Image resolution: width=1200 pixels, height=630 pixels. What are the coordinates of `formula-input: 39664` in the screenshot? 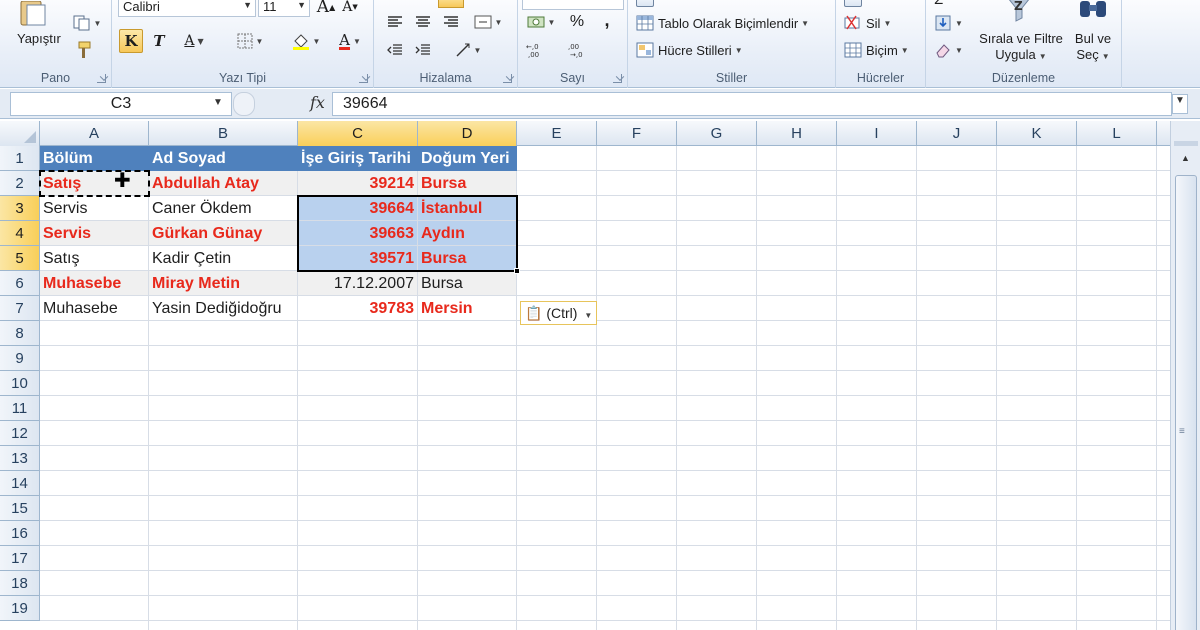 It's located at (752, 104).